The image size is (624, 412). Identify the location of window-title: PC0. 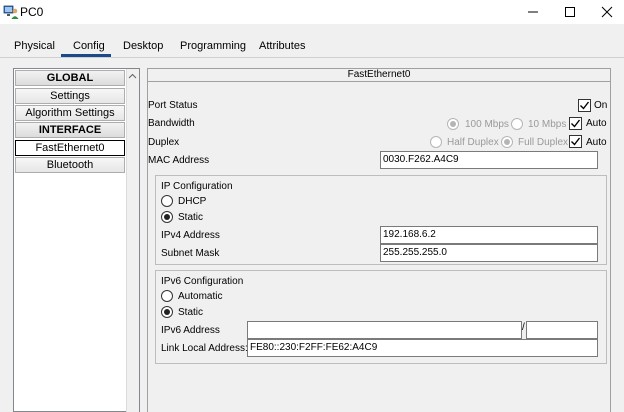
(32, 12).